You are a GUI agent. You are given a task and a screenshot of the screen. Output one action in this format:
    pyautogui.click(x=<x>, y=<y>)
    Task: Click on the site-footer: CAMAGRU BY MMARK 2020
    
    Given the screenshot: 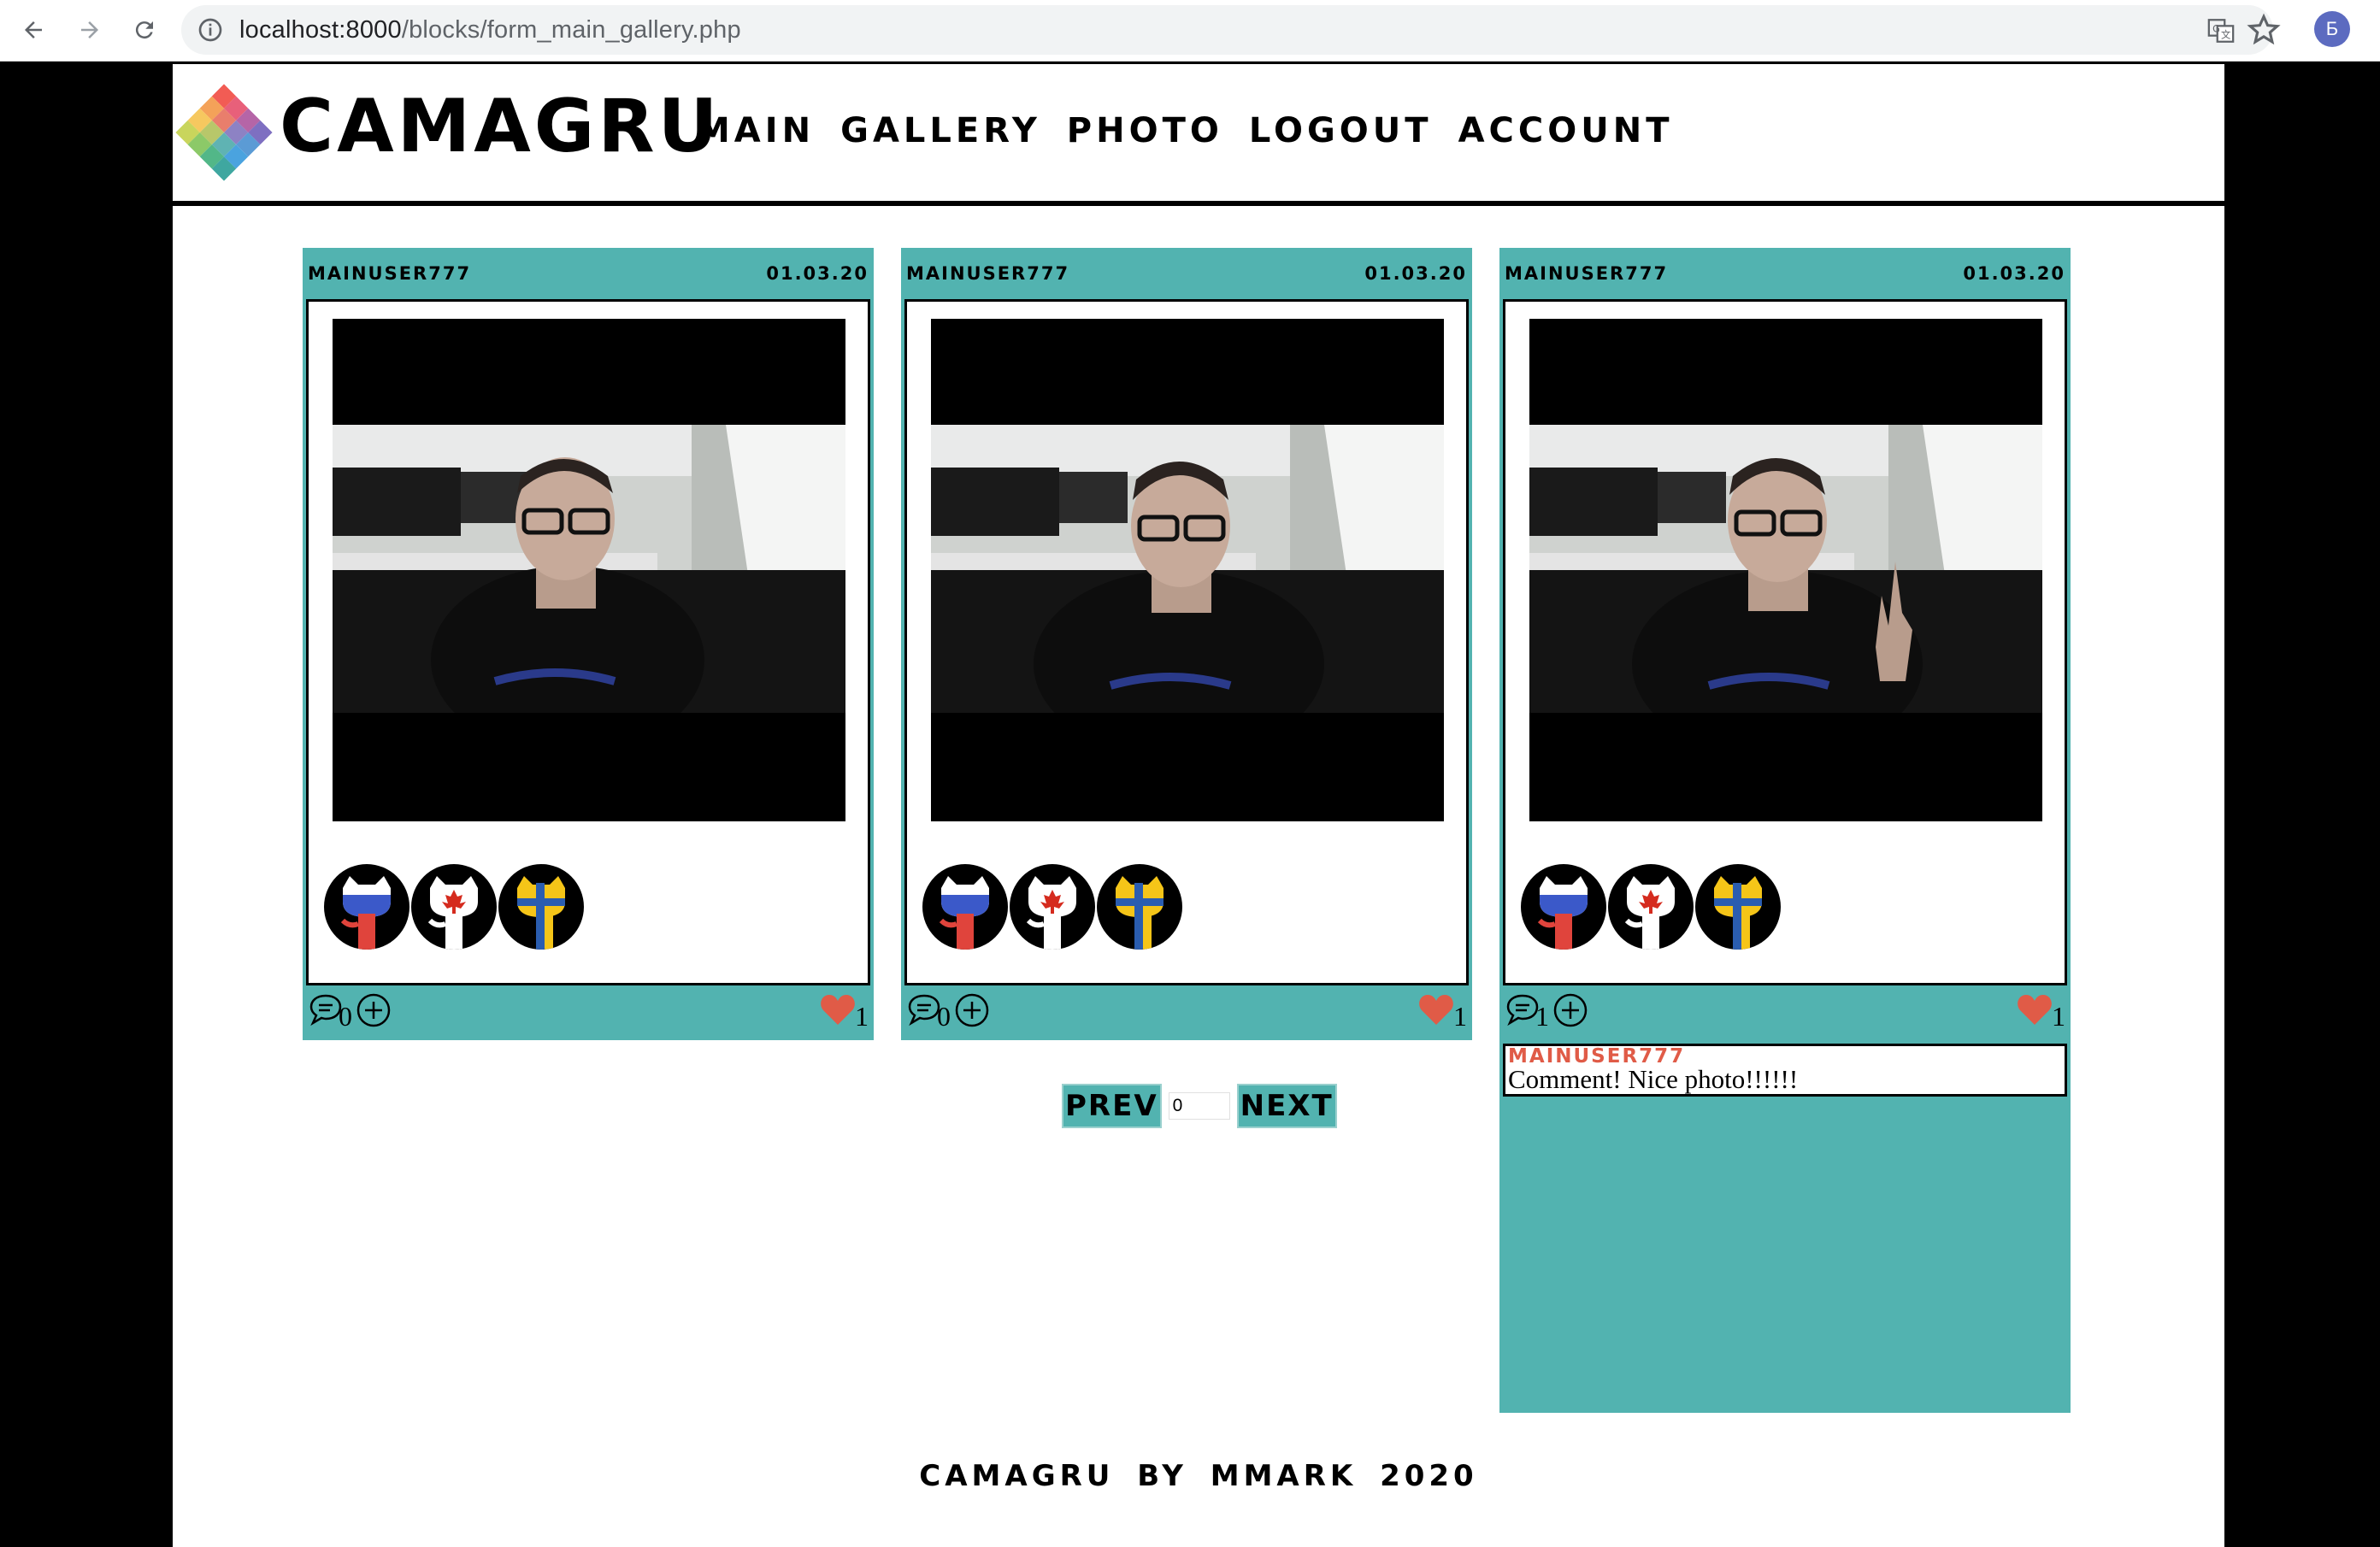 What is the action you would take?
    pyautogui.click(x=1199, y=1476)
    